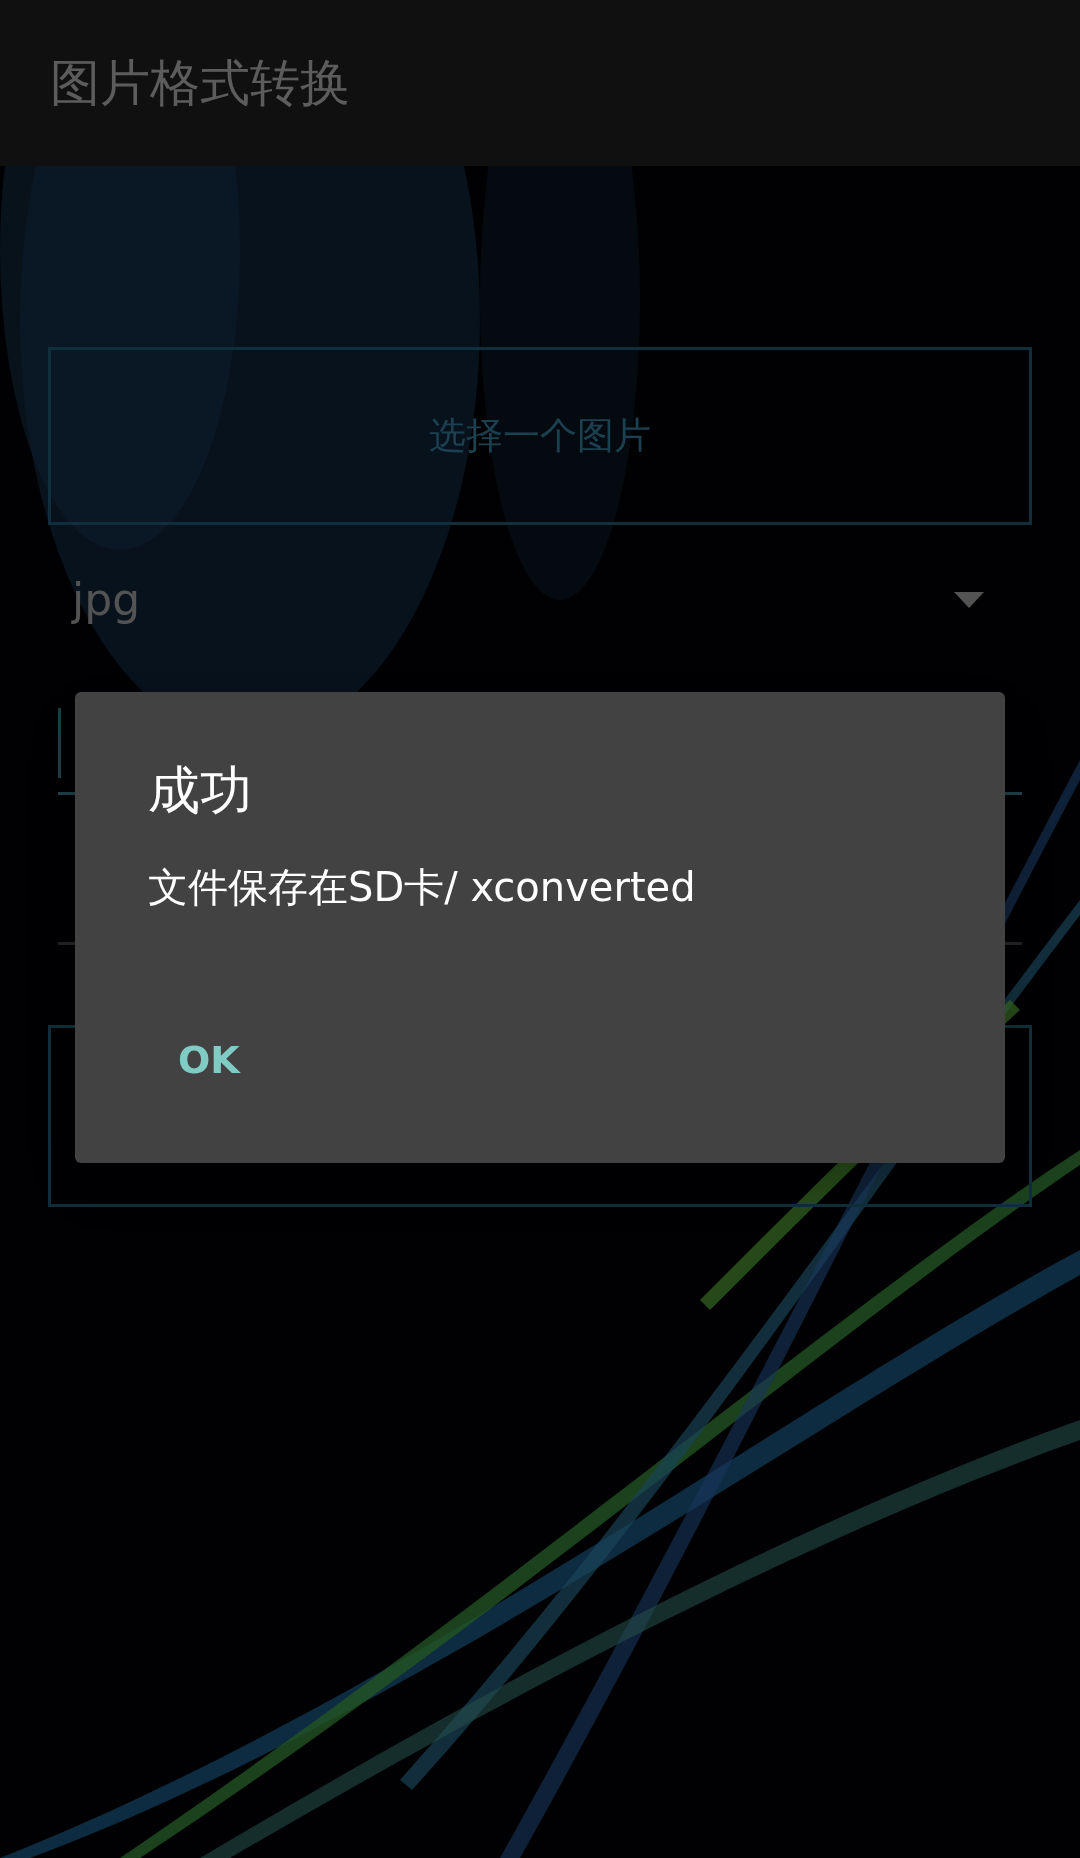  I want to click on dialog-title: 成功, so click(200, 790).